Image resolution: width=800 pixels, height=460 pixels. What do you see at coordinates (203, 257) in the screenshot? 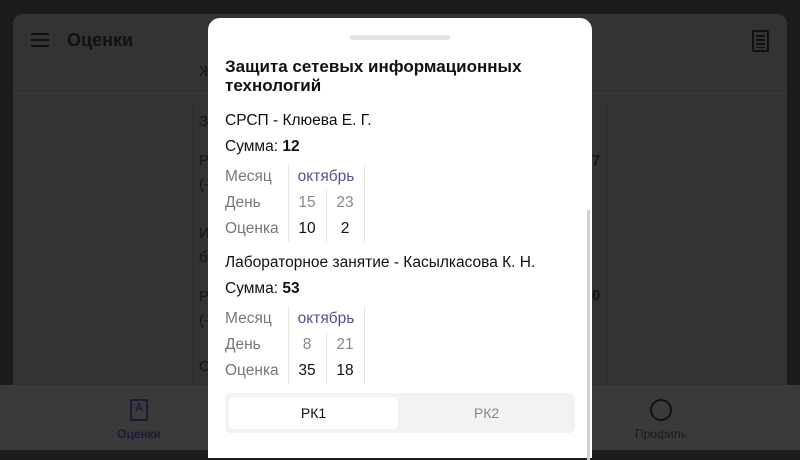
I see `bg-text: б` at bounding box center [203, 257].